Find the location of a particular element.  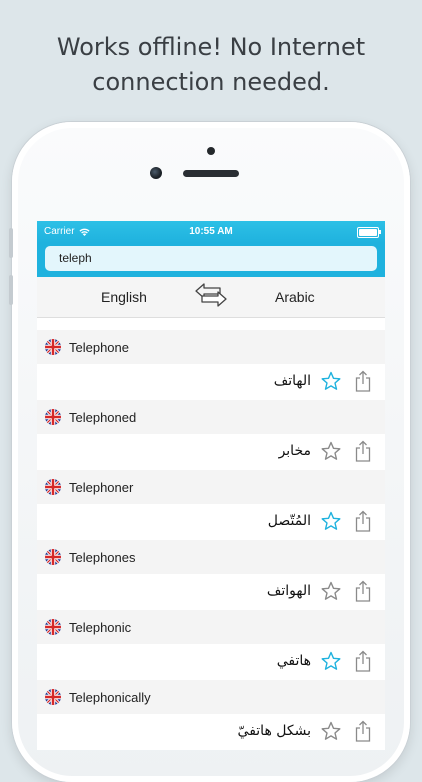

result-word-row: Telephoned is located at coordinates (211, 417).